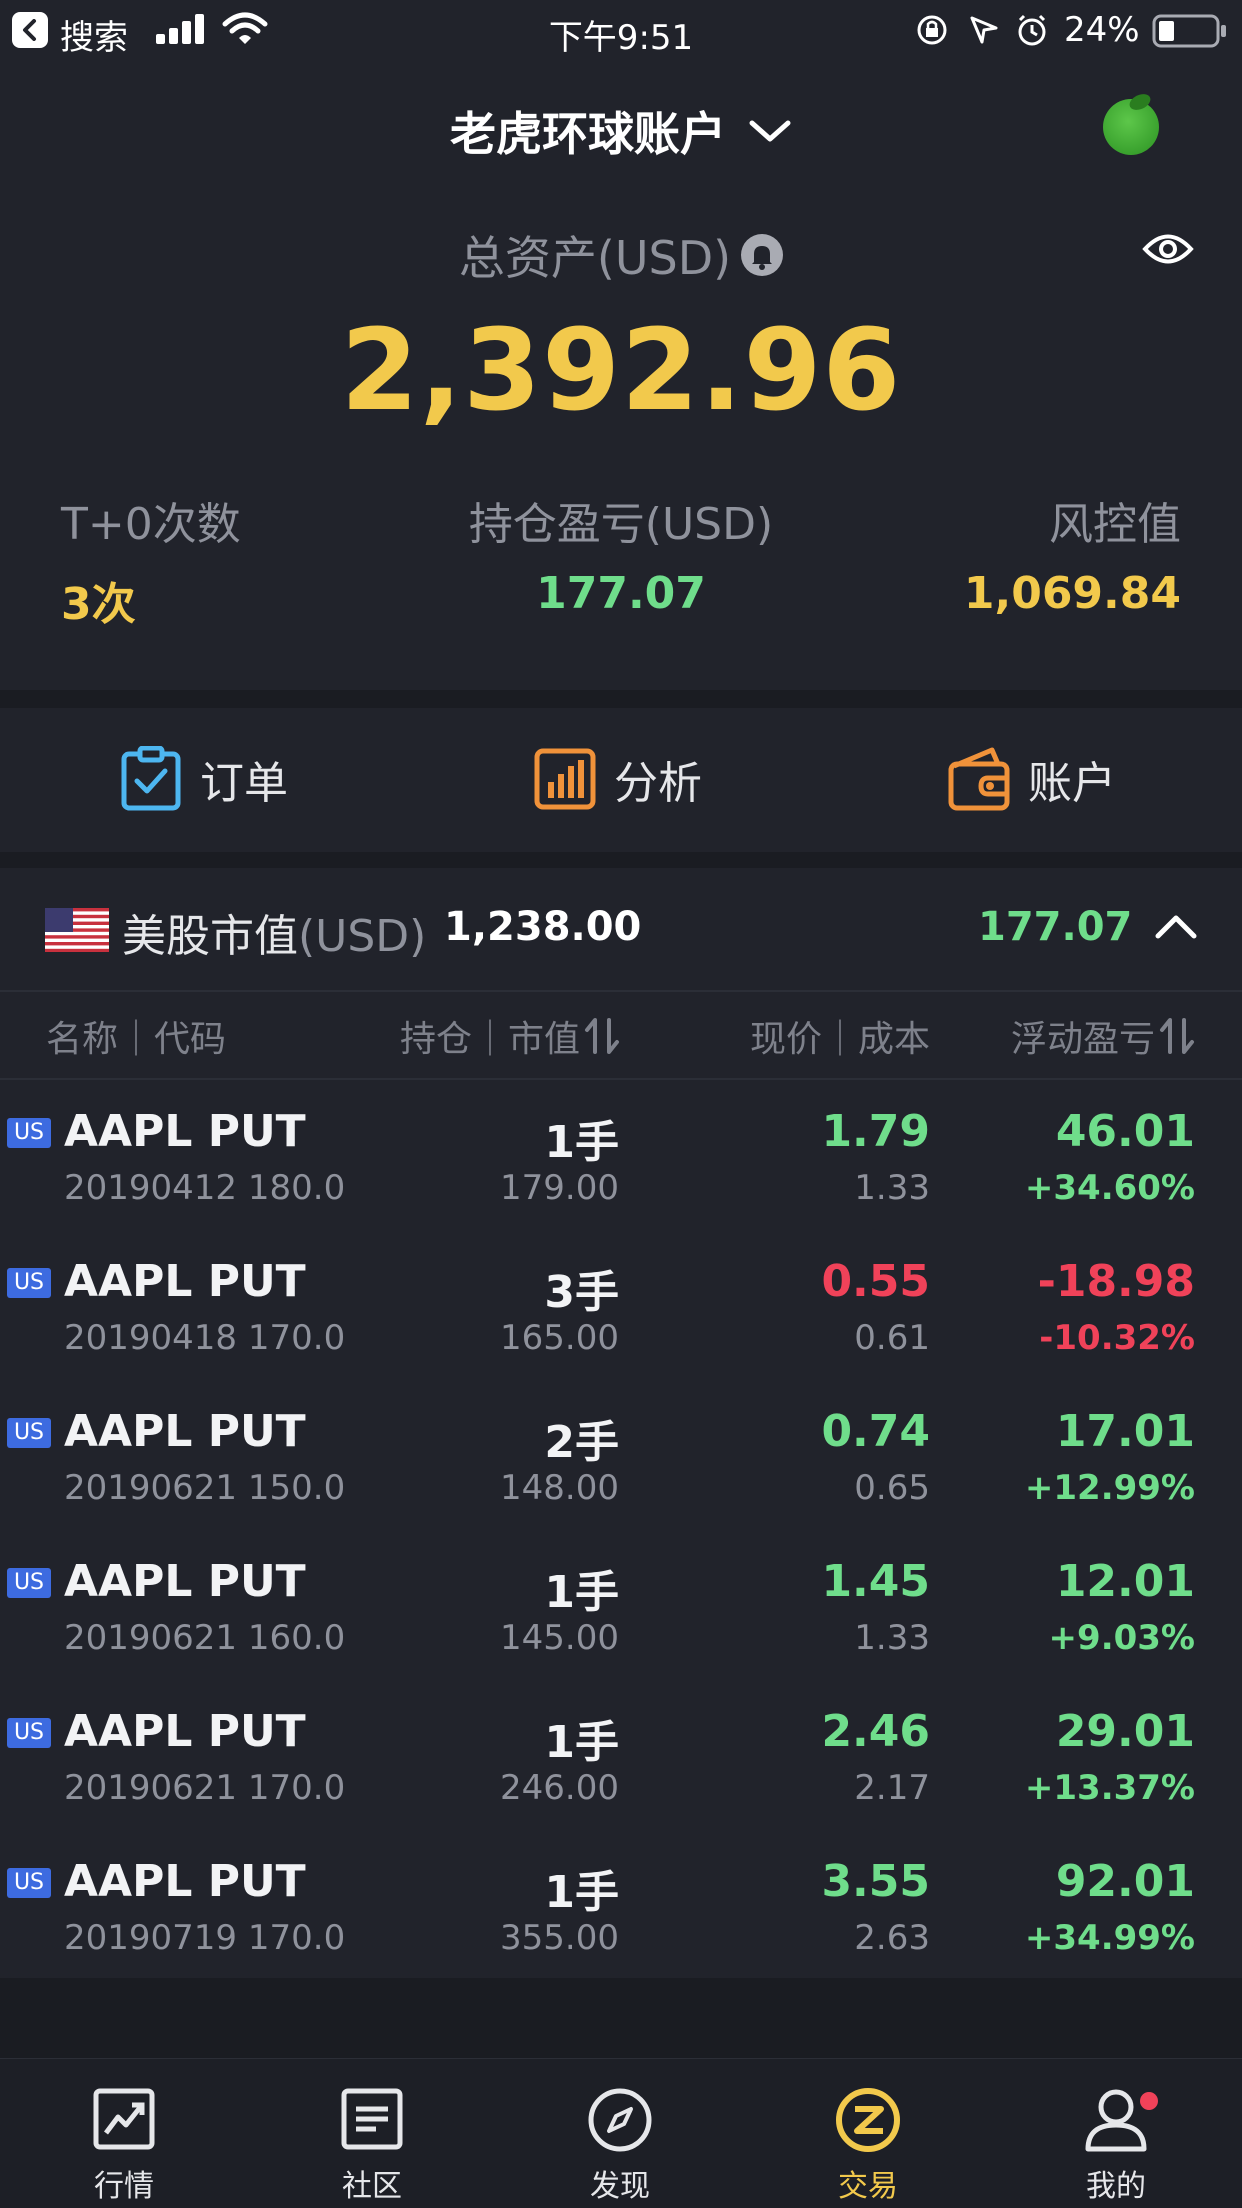 The width and height of the screenshot is (1242, 2208). Describe the element at coordinates (1125, 1731) in the screenshot. I see `row-pnl: 29.01` at that location.